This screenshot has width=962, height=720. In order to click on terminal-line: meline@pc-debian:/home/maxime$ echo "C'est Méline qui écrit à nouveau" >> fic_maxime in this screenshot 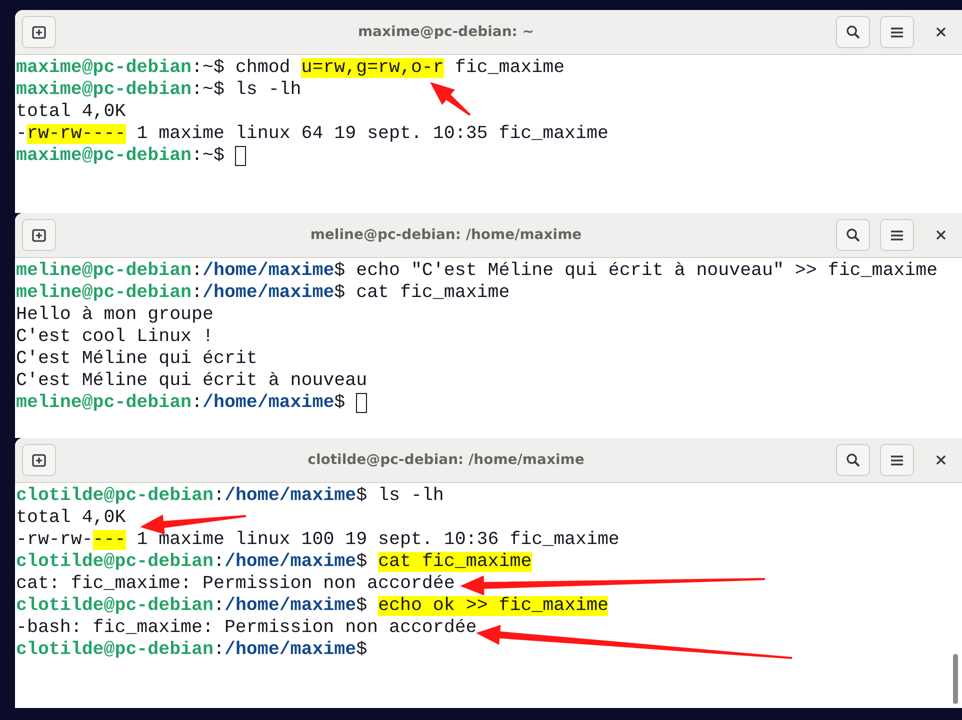, I will do `click(477, 271)`.